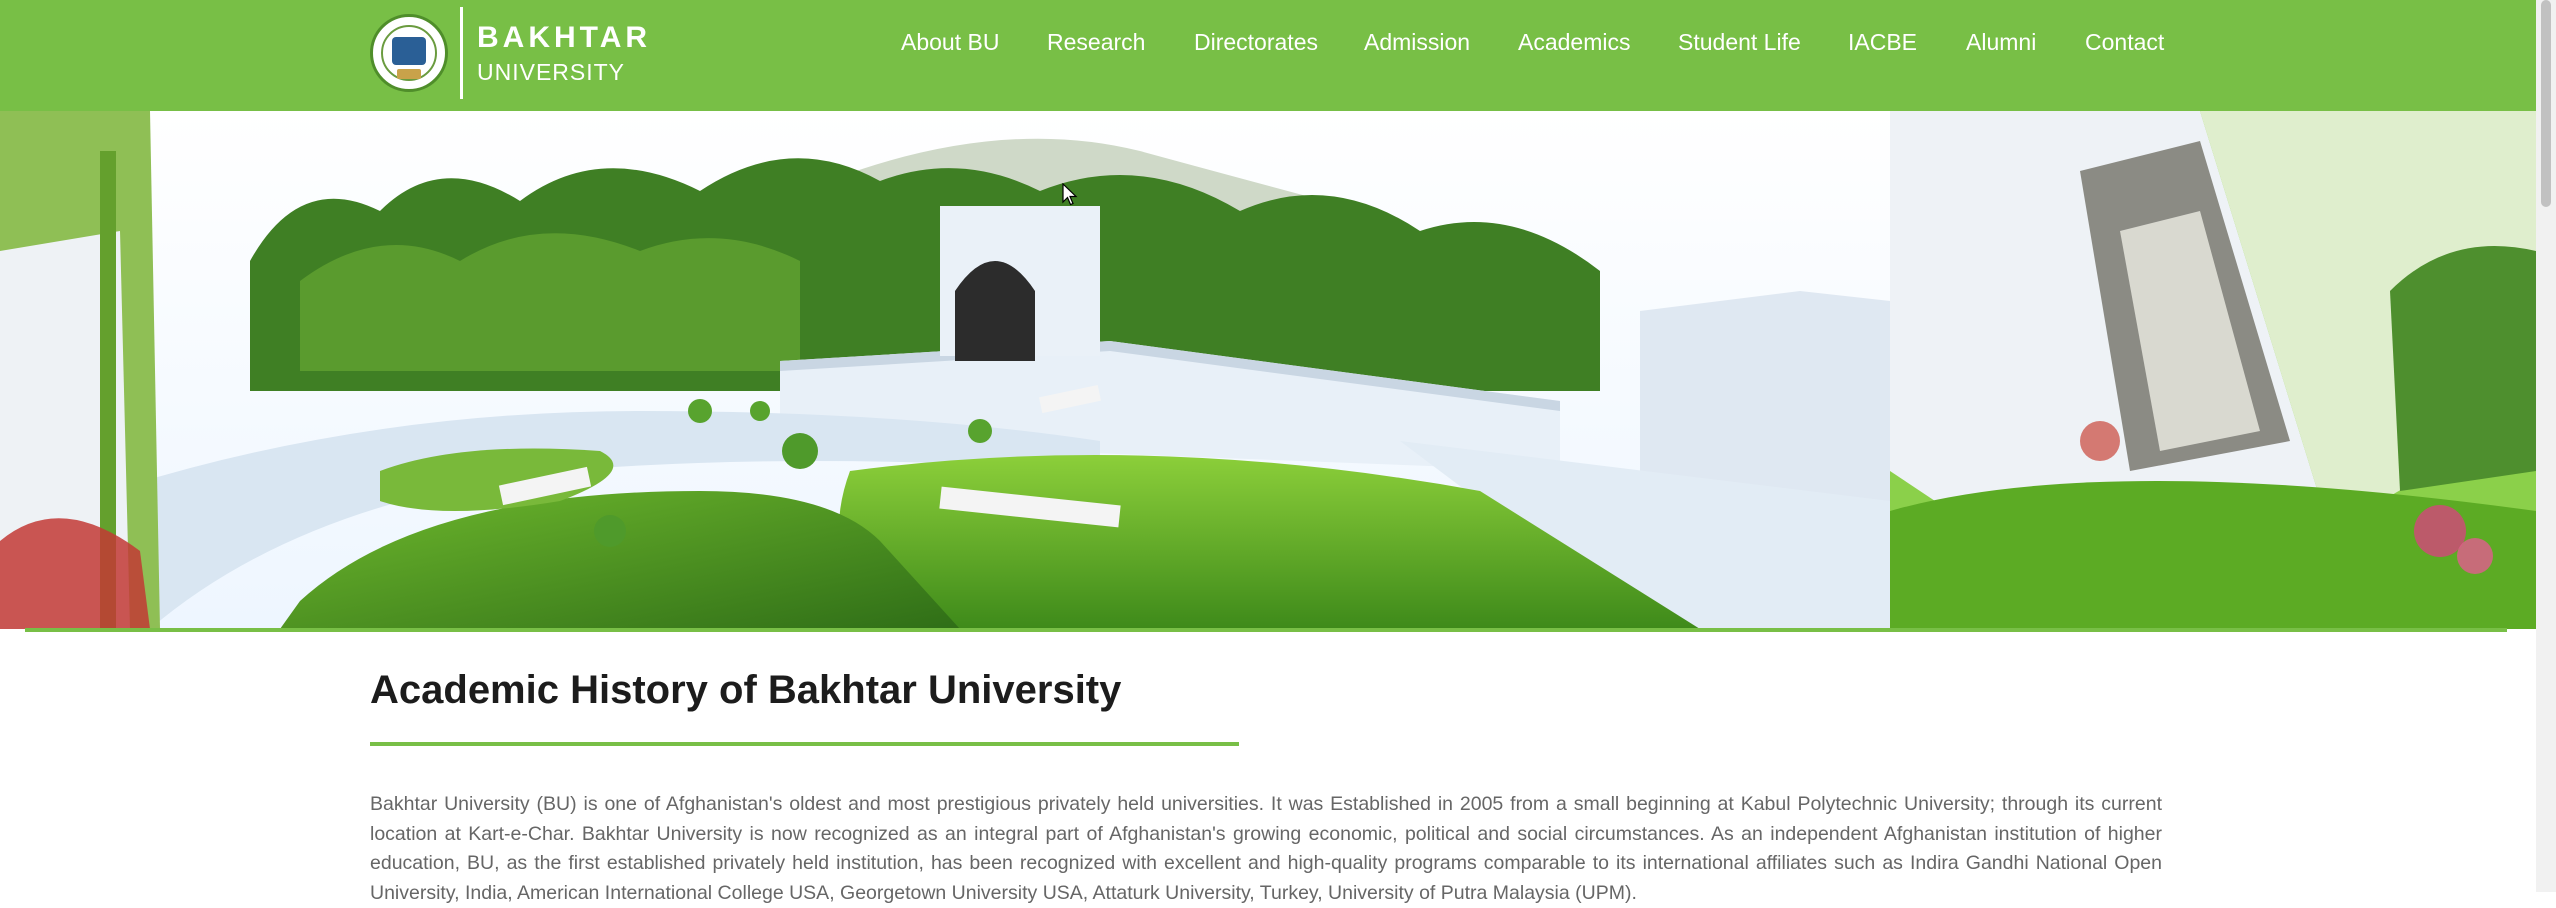  What do you see at coordinates (1096, 42) in the screenshot?
I see `nav-research: Research` at bounding box center [1096, 42].